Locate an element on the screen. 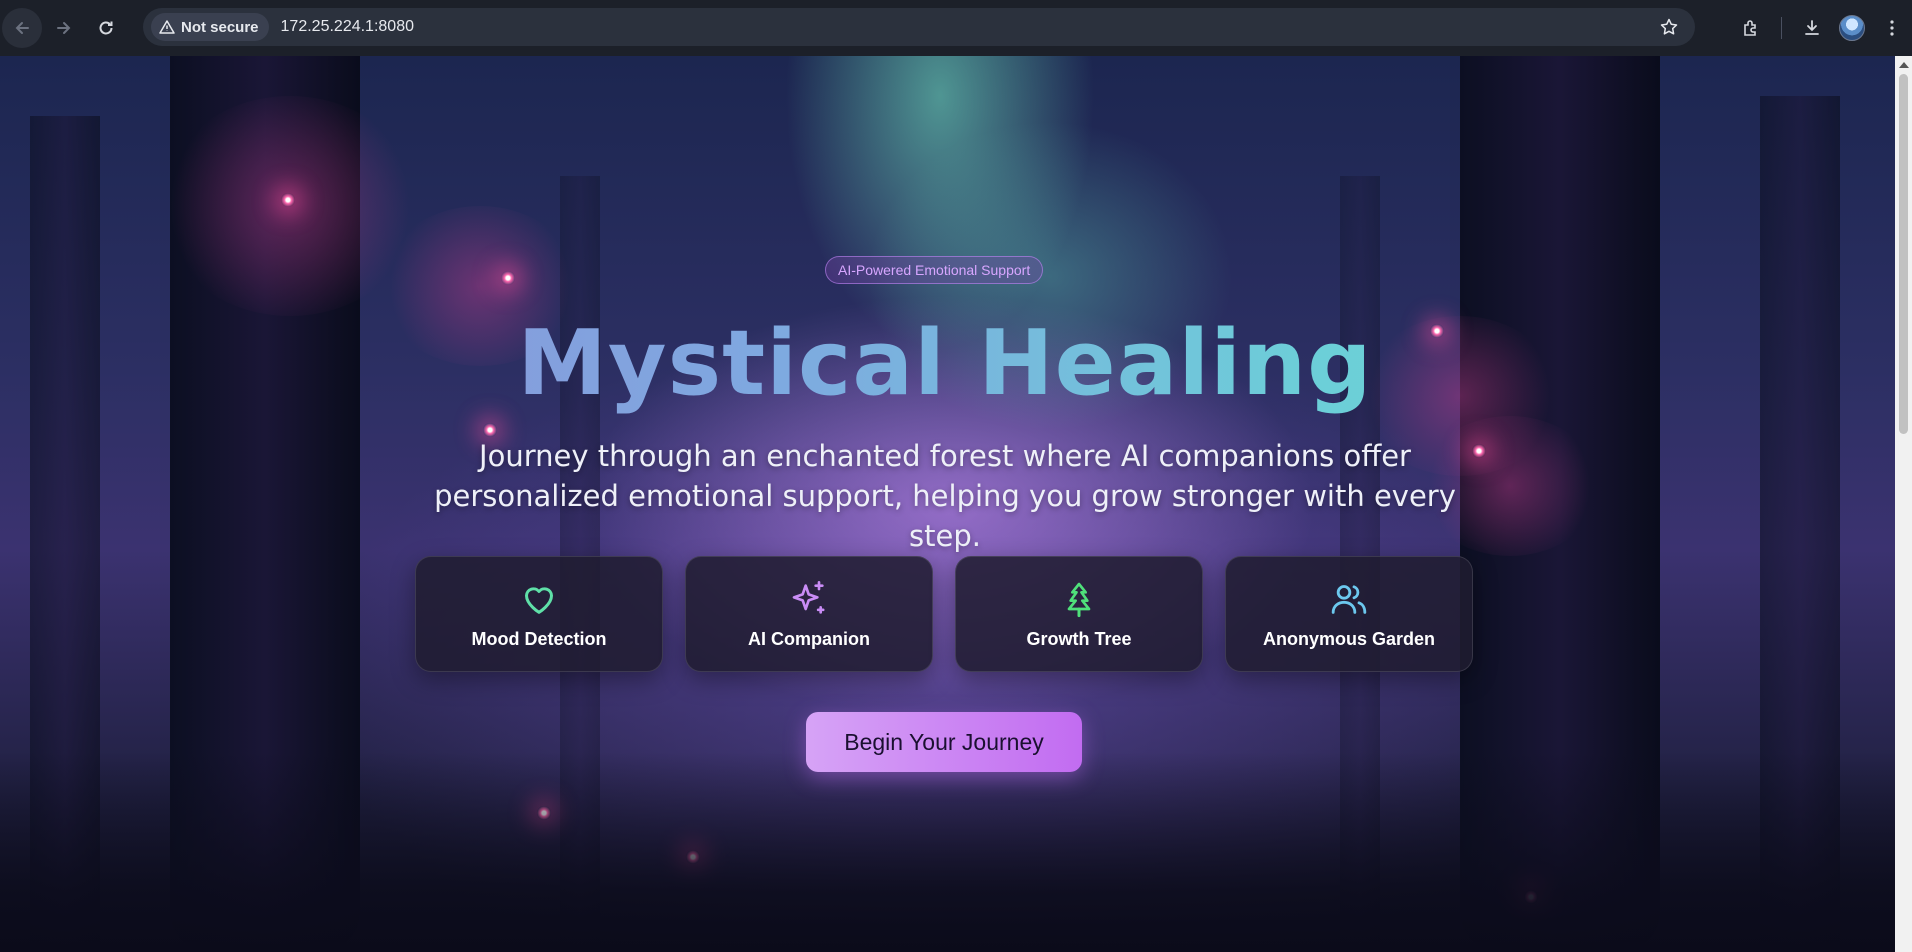 This screenshot has height=952, width=1912. scroll-up-arrow-icon is located at coordinates (1904, 65).